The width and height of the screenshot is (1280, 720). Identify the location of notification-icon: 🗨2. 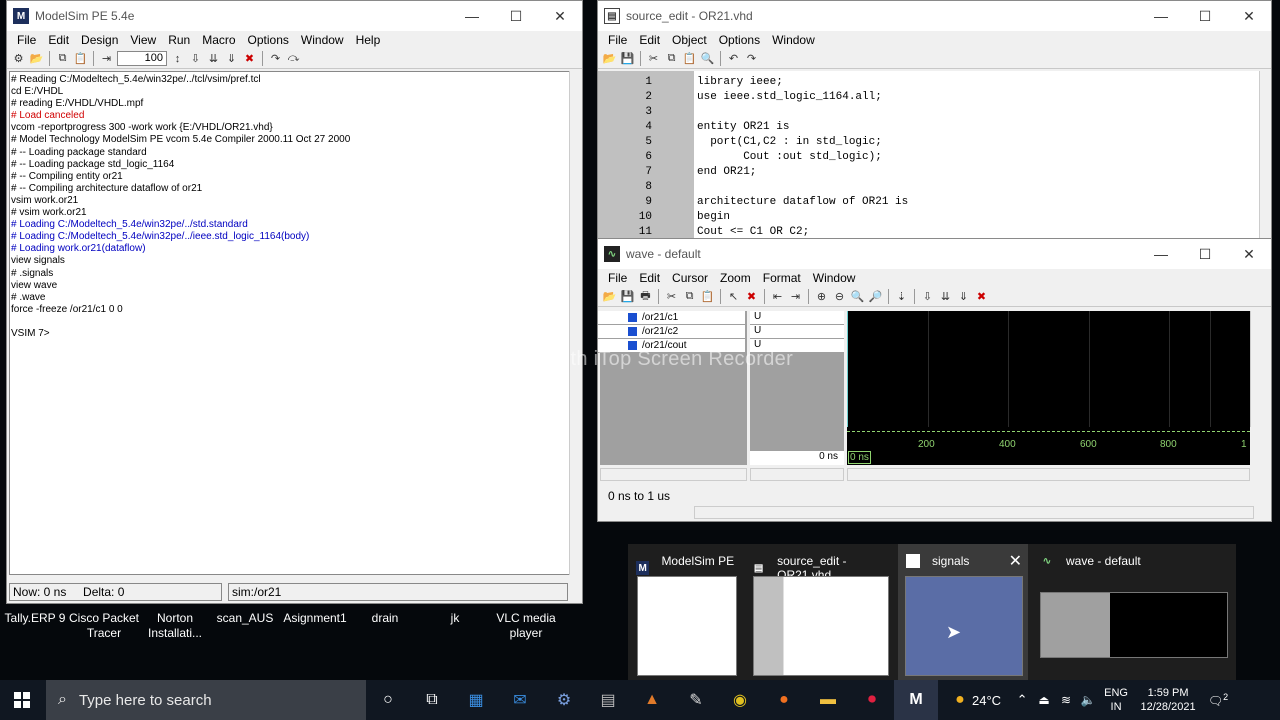
(1218, 700).